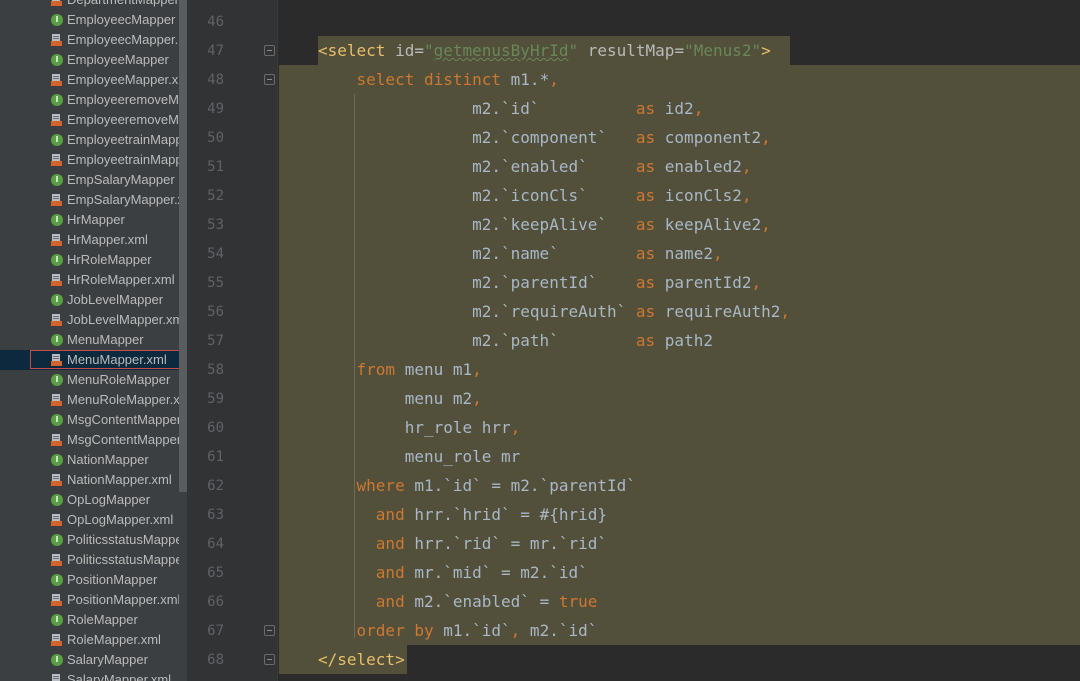 This screenshot has width=1080, height=681. Describe the element at coordinates (215, 428) in the screenshot. I see `line-number: 60` at that location.